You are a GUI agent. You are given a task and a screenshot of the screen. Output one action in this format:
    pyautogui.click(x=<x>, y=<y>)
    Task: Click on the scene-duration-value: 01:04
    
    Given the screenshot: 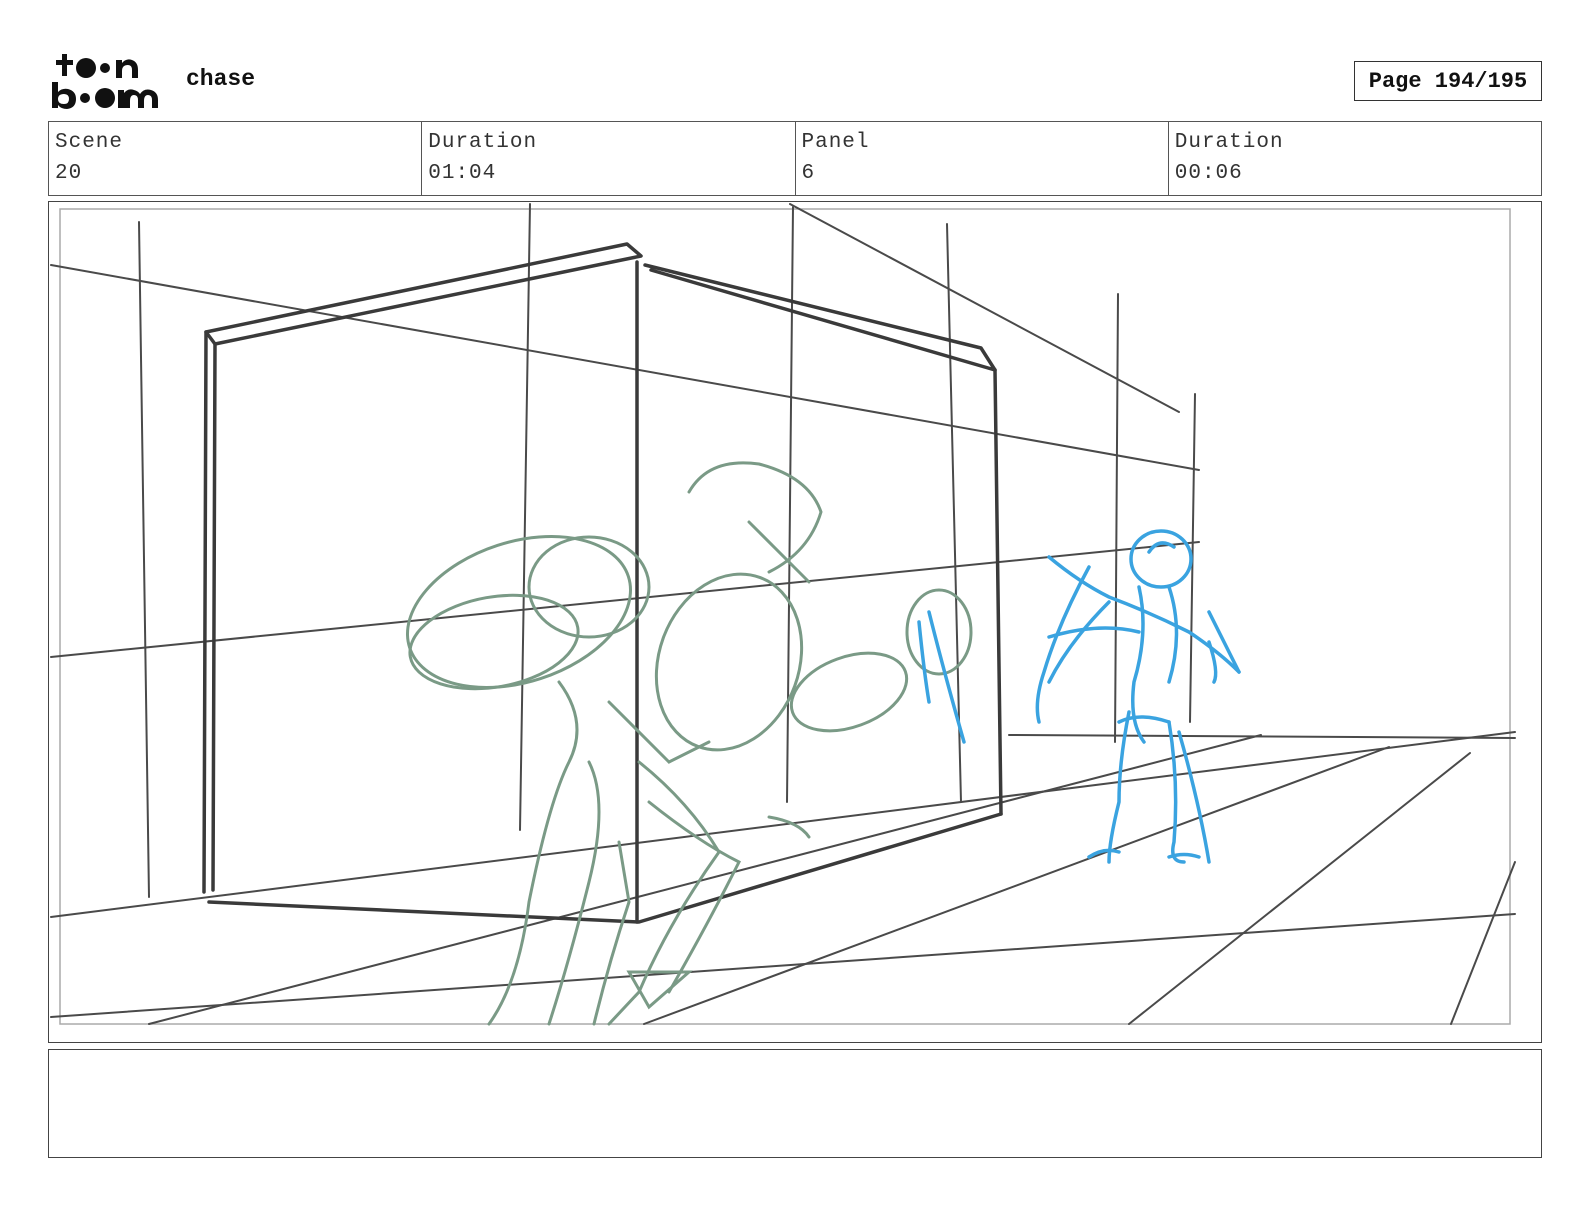 What is the action you would take?
    pyautogui.click(x=462, y=173)
    